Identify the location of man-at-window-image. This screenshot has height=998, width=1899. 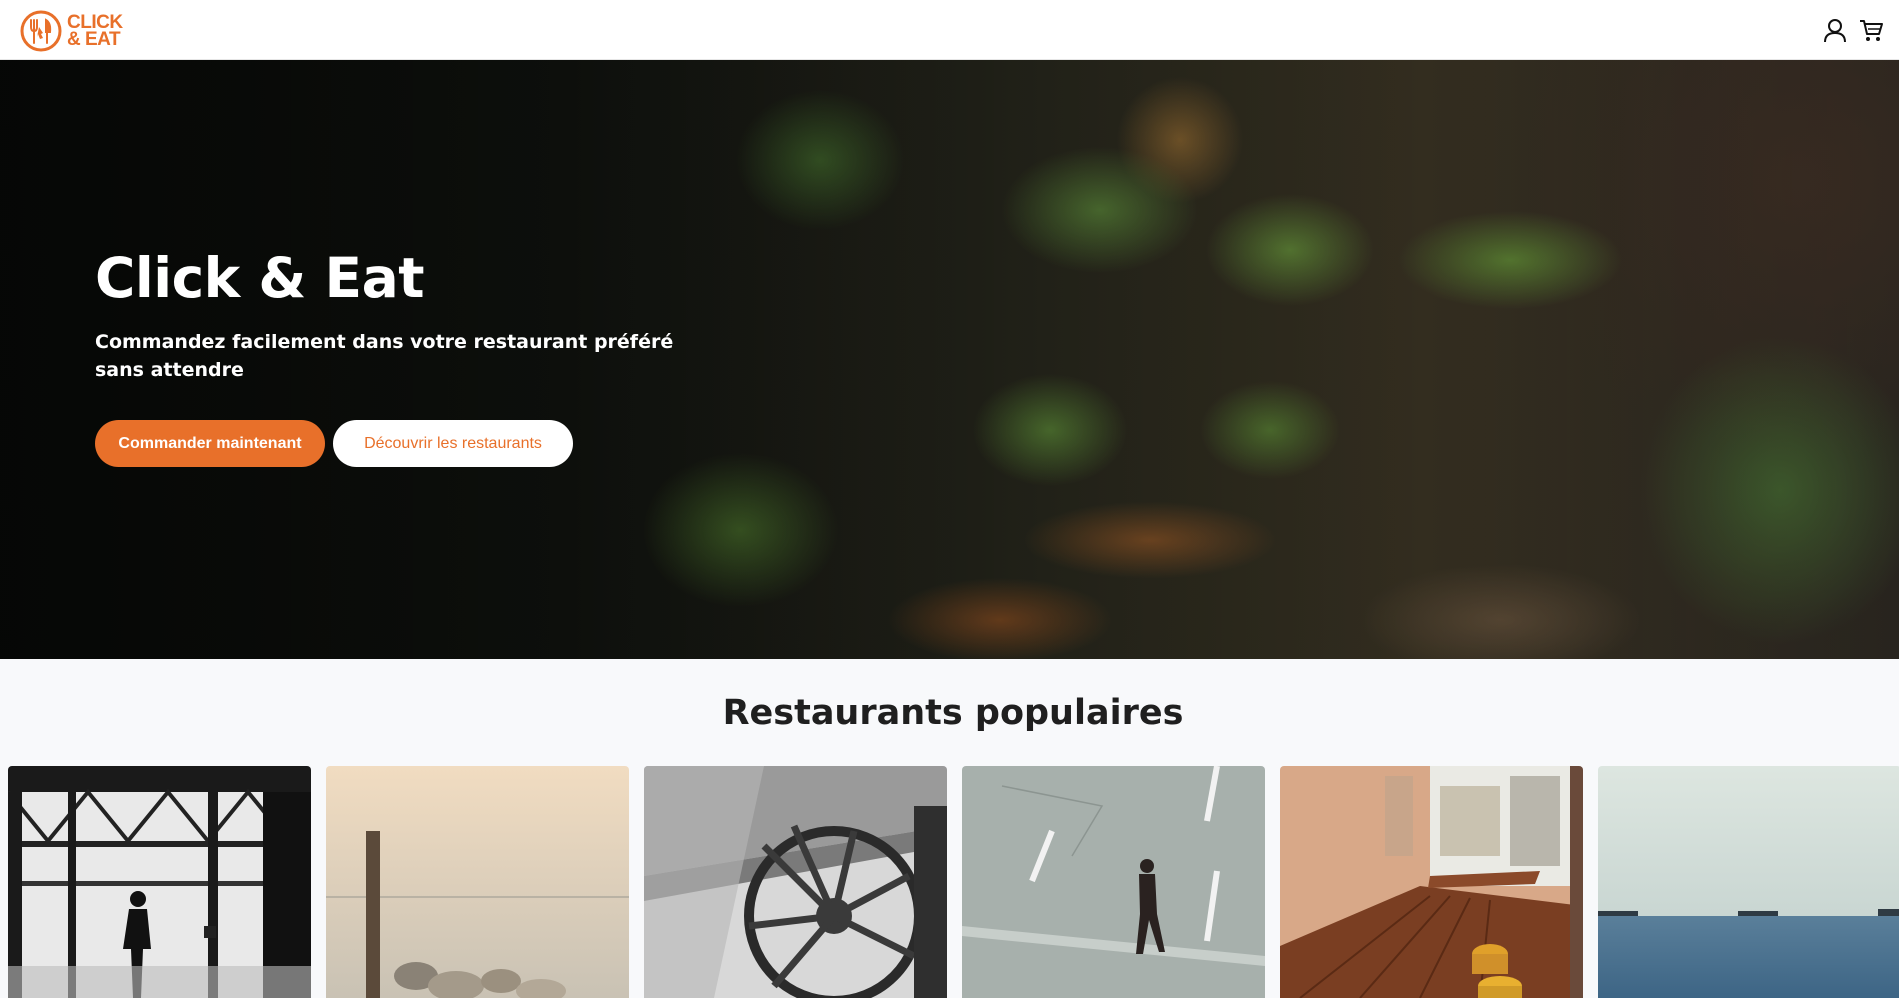
(159, 882).